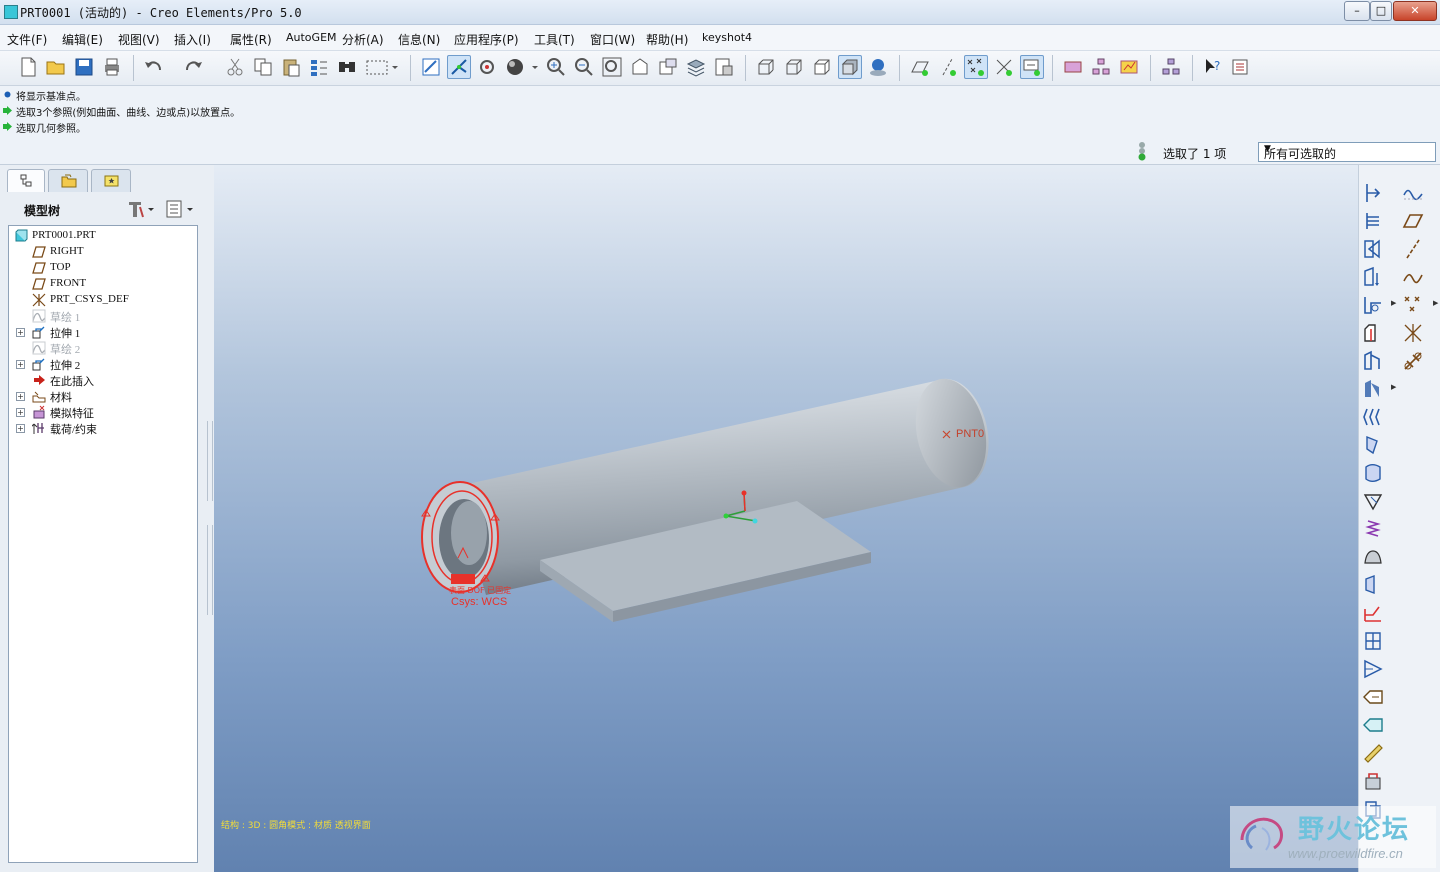 The height and width of the screenshot is (872, 1440). What do you see at coordinates (794, 67) in the screenshot?
I see `hidden-line-icon` at bounding box center [794, 67].